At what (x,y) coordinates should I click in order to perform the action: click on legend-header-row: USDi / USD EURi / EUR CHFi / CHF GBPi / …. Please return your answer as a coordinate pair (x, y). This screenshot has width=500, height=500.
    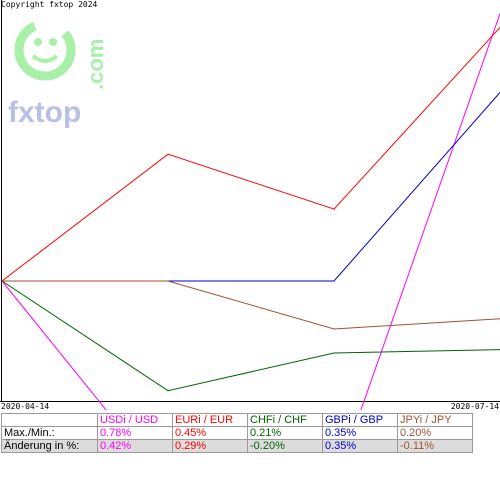
    Looking at the image, I should click on (237, 420).